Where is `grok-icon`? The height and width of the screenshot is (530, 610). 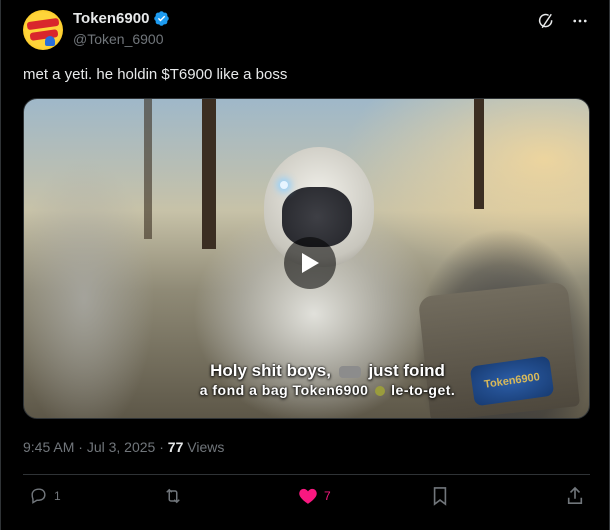 grok-icon is located at coordinates (546, 21).